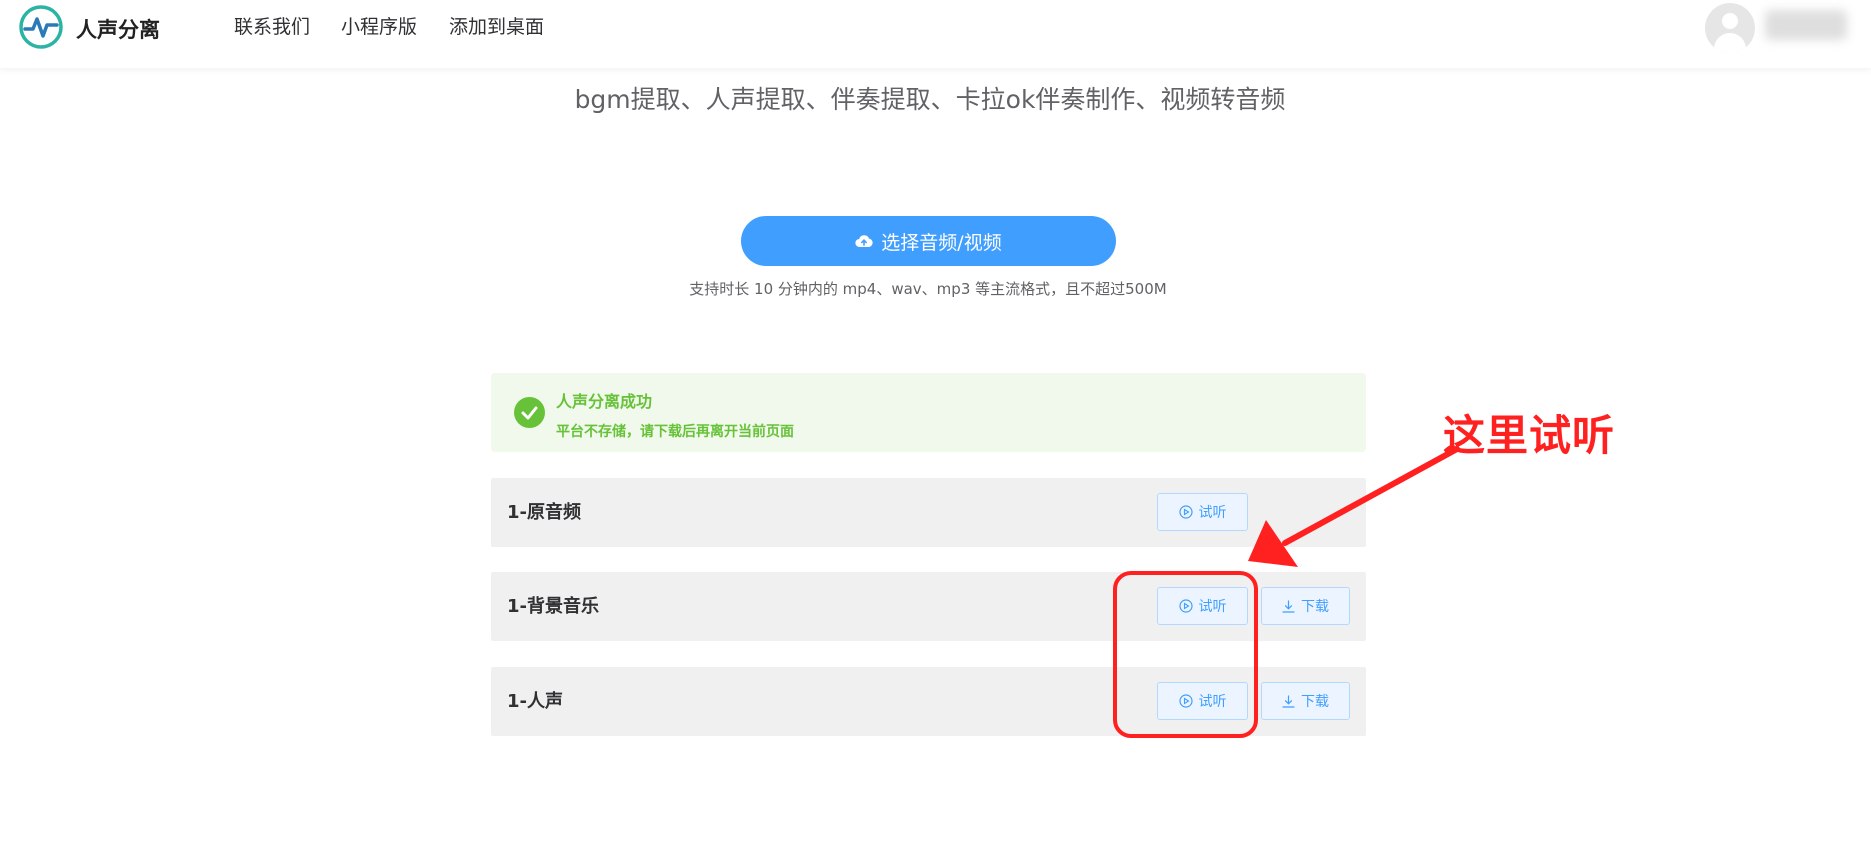 The width and height of the screenshot is (1871, 842). I want to click on success-check-icon, so click(529, 412).